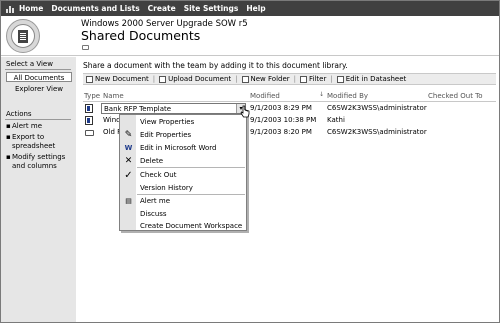 The width and height of the screenshot is (500, 323). Describe the element at coordinates (289, 101) in the screenshot. I see `header-divider` at that location.